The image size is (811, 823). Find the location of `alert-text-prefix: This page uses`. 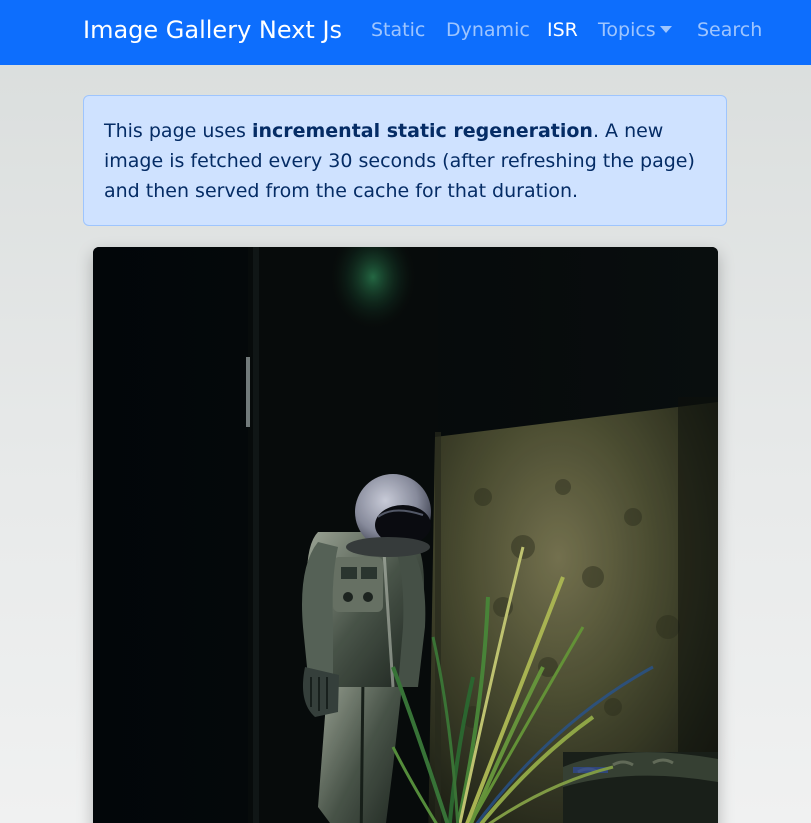

alert-text-prefix: This page uses is located at coordinates (178, 131).